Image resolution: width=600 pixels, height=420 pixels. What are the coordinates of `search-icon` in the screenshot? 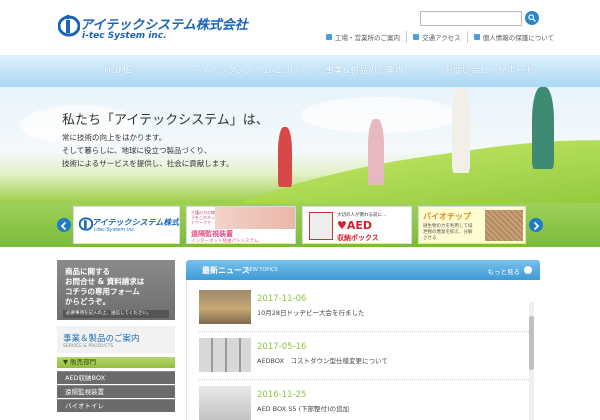 It's located at (532, 18).